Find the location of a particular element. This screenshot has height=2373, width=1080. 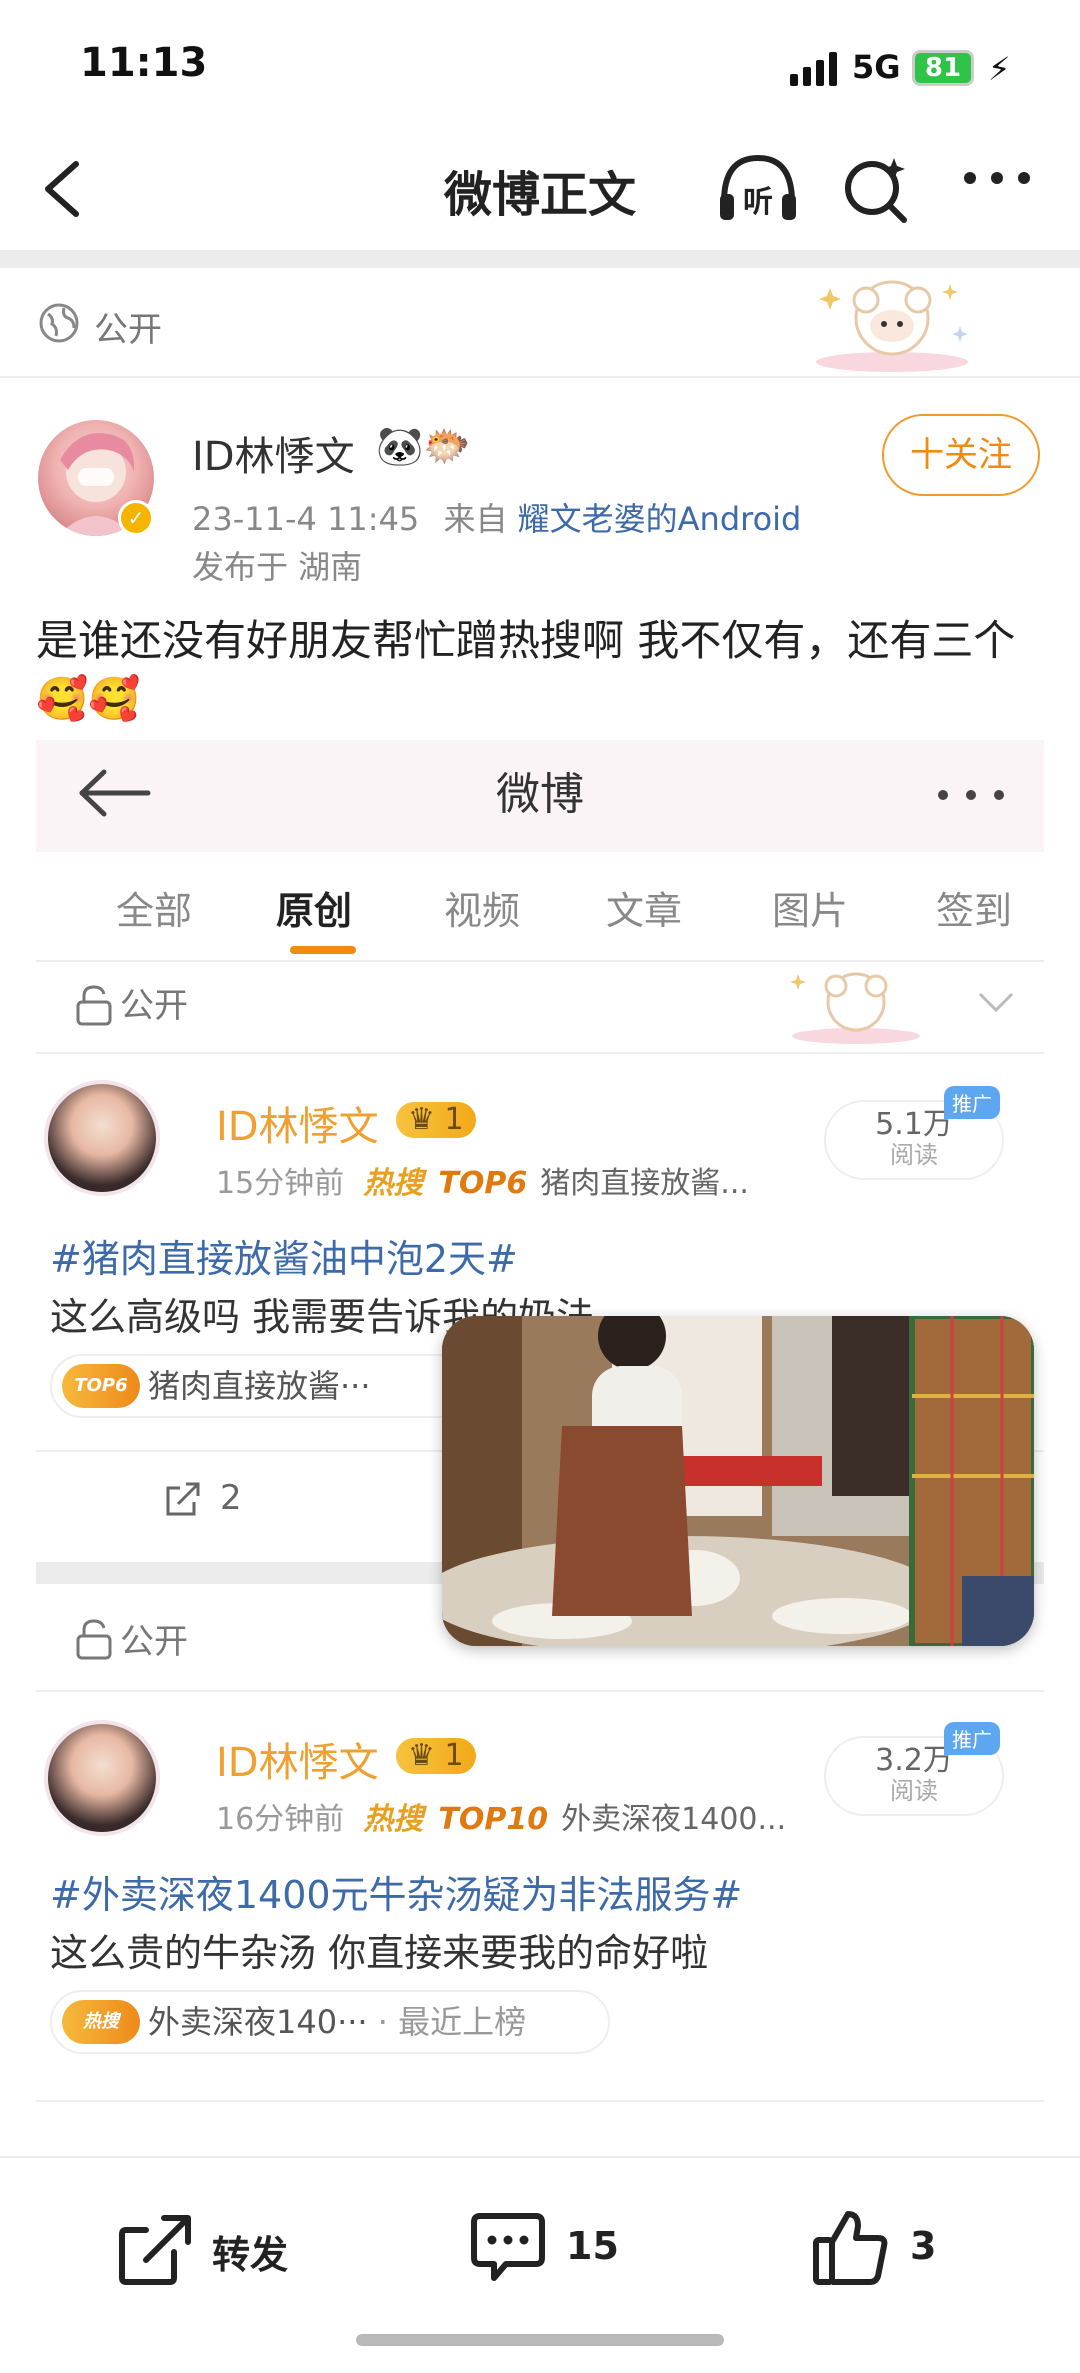

comment-icon is located at coordinates (508, 2247).